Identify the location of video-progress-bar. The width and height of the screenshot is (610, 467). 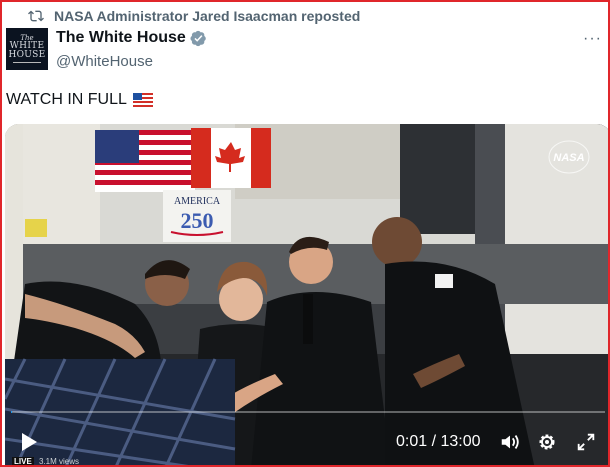
(308, 412).